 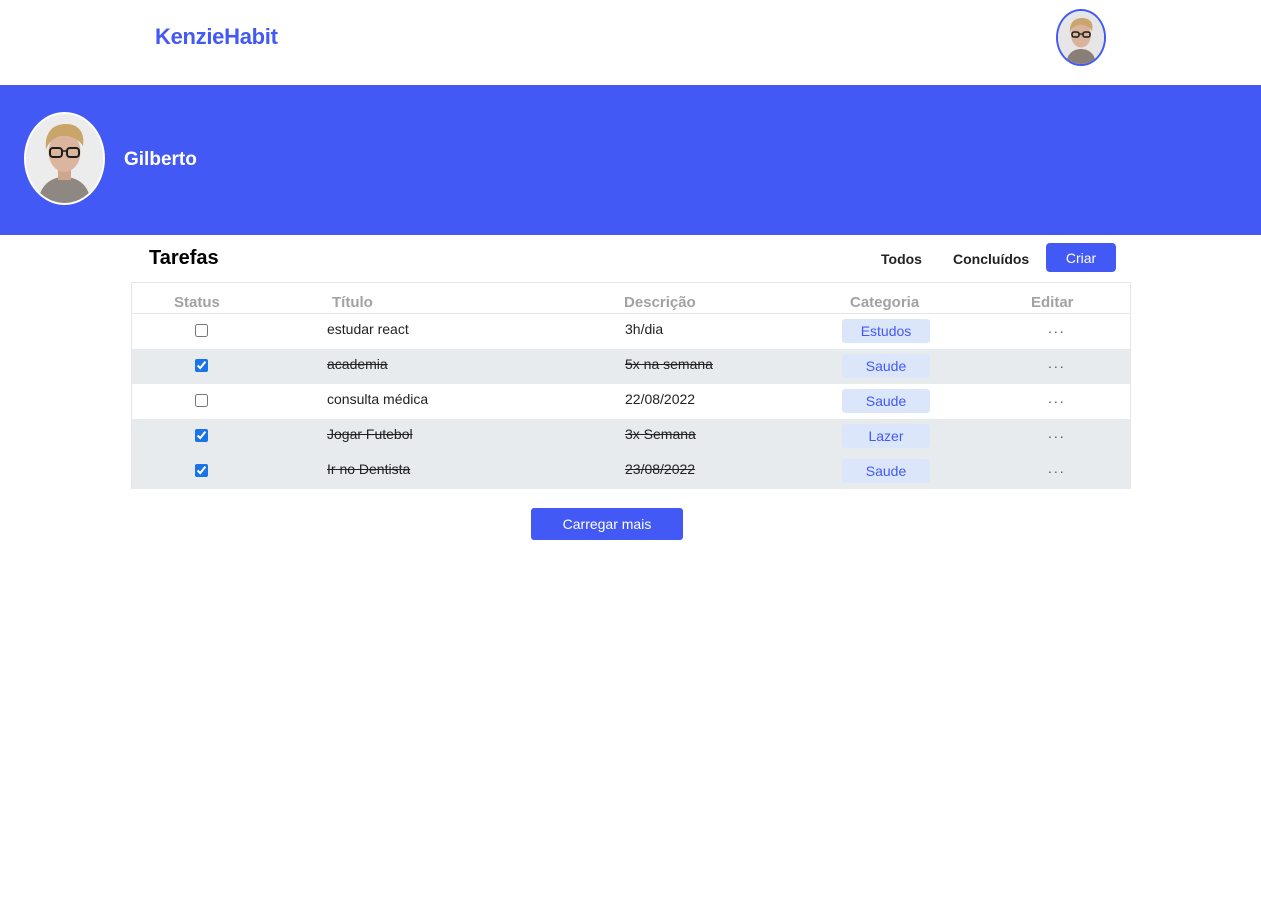 What do you see at coordinates (184, 258) in the screenshot?
I see `tasks-title: Tarefas` at bounding box center [184, 258].